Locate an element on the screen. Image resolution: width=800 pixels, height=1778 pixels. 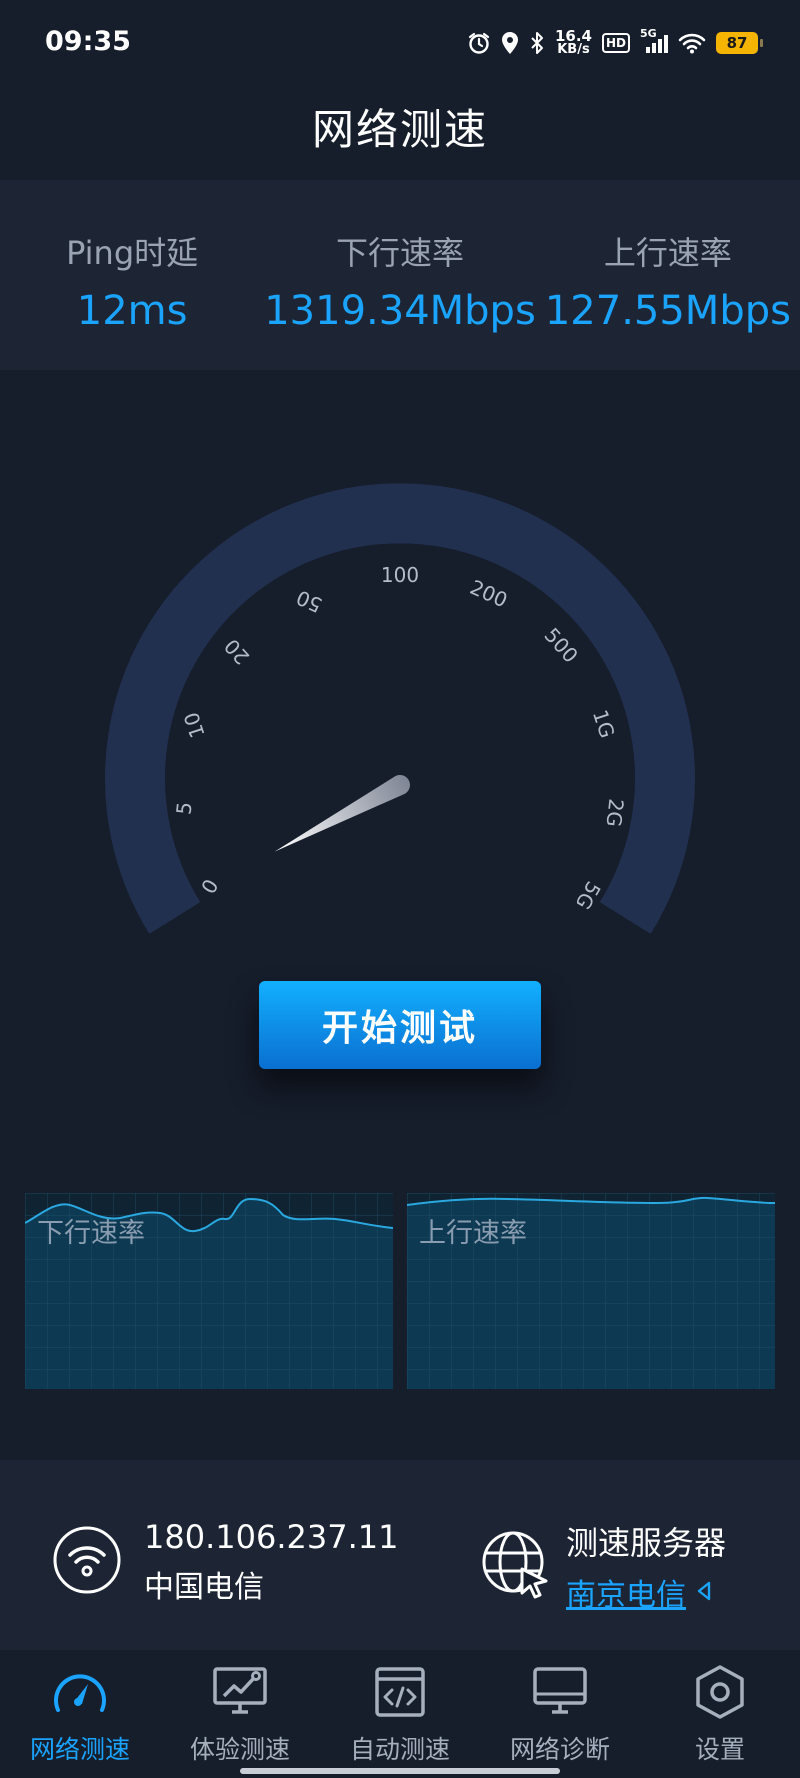
tab-label: 网络测速 is located at coordinates (79, 1749).